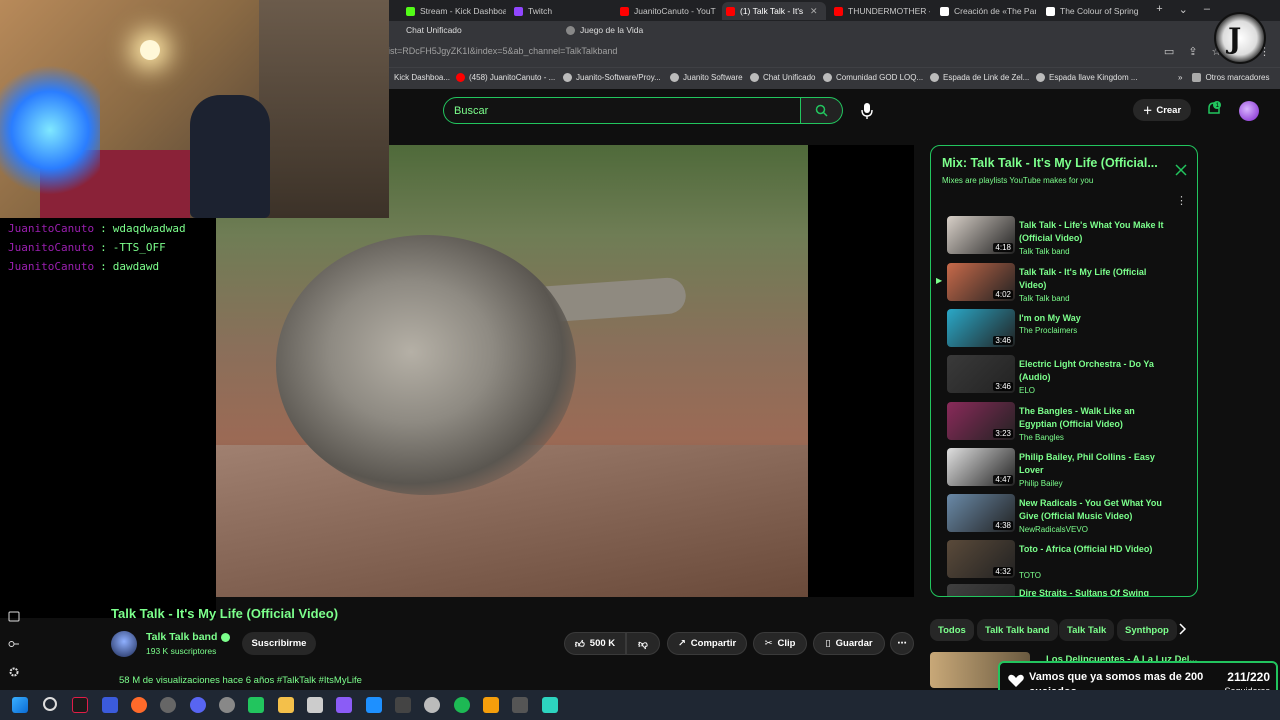  What do you see at coordinates (595, 643) in the screenshot?
I see `like-button: 👍︎ 500 K` at bounding box center [595, 643].